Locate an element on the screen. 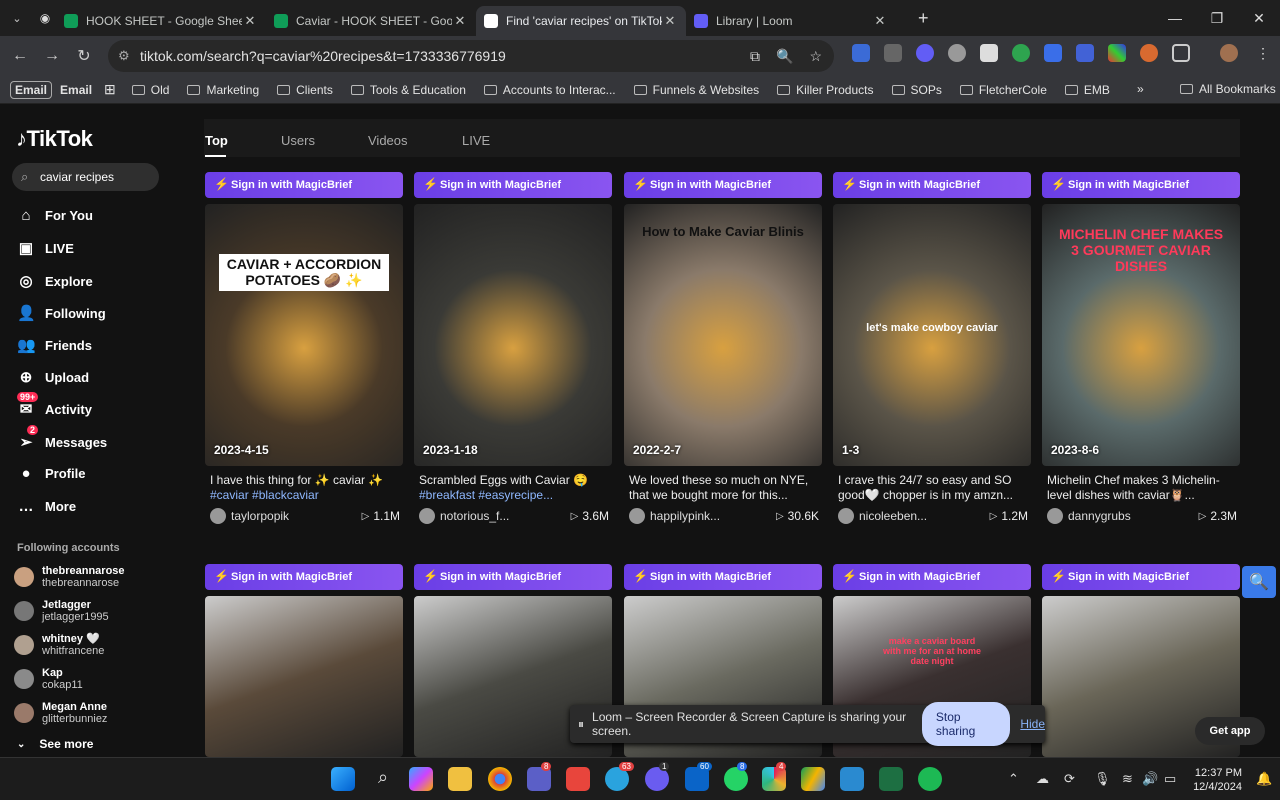  bookmark-folder: Old is located at coordinates (150, 90).